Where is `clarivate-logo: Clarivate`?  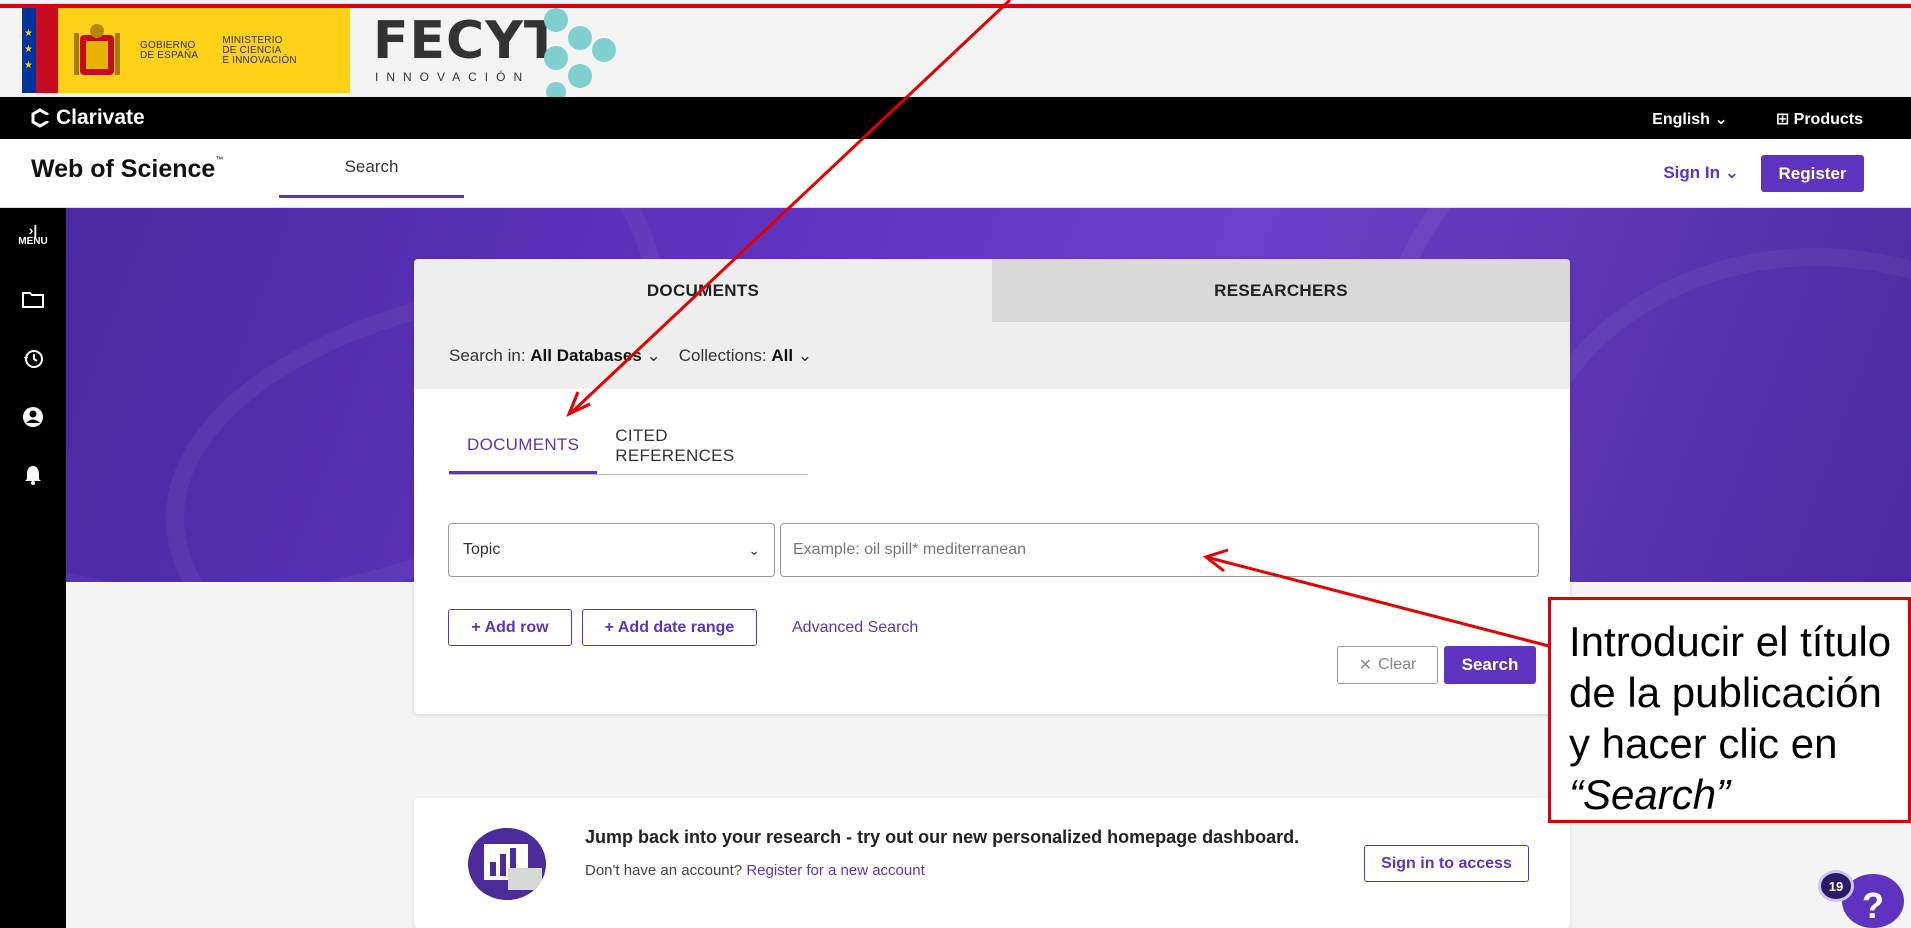 clarivate-logo: Clarivate is located at coordinates (87, 118).